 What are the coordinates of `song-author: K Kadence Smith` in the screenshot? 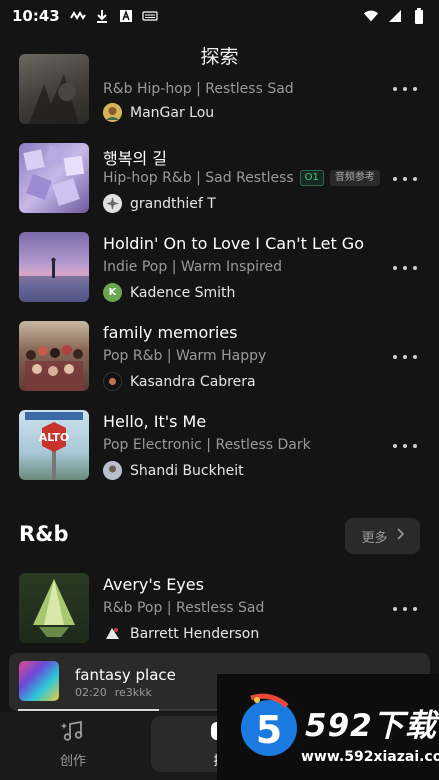 It's located at (169, 292).